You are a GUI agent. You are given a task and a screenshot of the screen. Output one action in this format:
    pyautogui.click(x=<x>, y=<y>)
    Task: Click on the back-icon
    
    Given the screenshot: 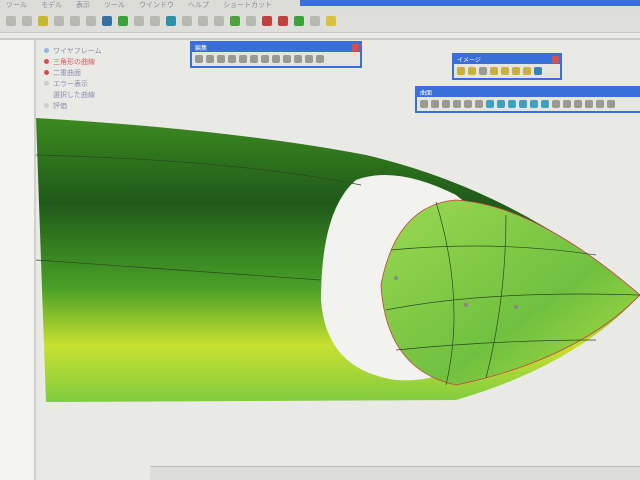 What is the action you would take?
    pyautogui.click(x=11, y=20)
    